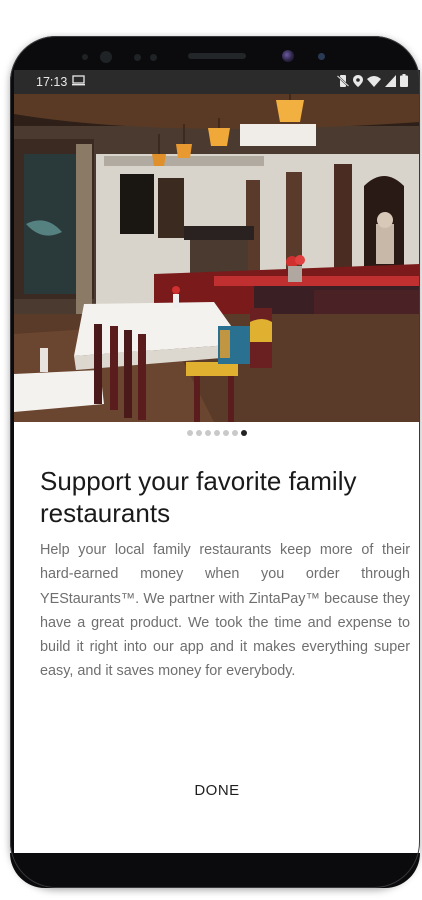 This screenshot has width=422, height=900. What do you see at coordinates (79, 82) in the screenshot?
I see `screenshot-icon` at bounding box center [79, 82].